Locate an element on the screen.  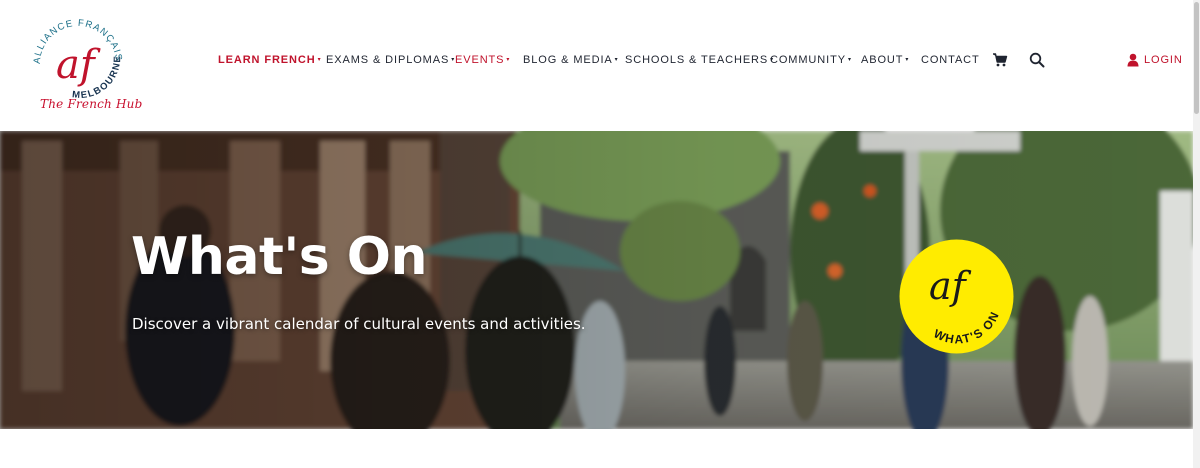
login-link: LOGIN is located at coordinates (1155, 60).